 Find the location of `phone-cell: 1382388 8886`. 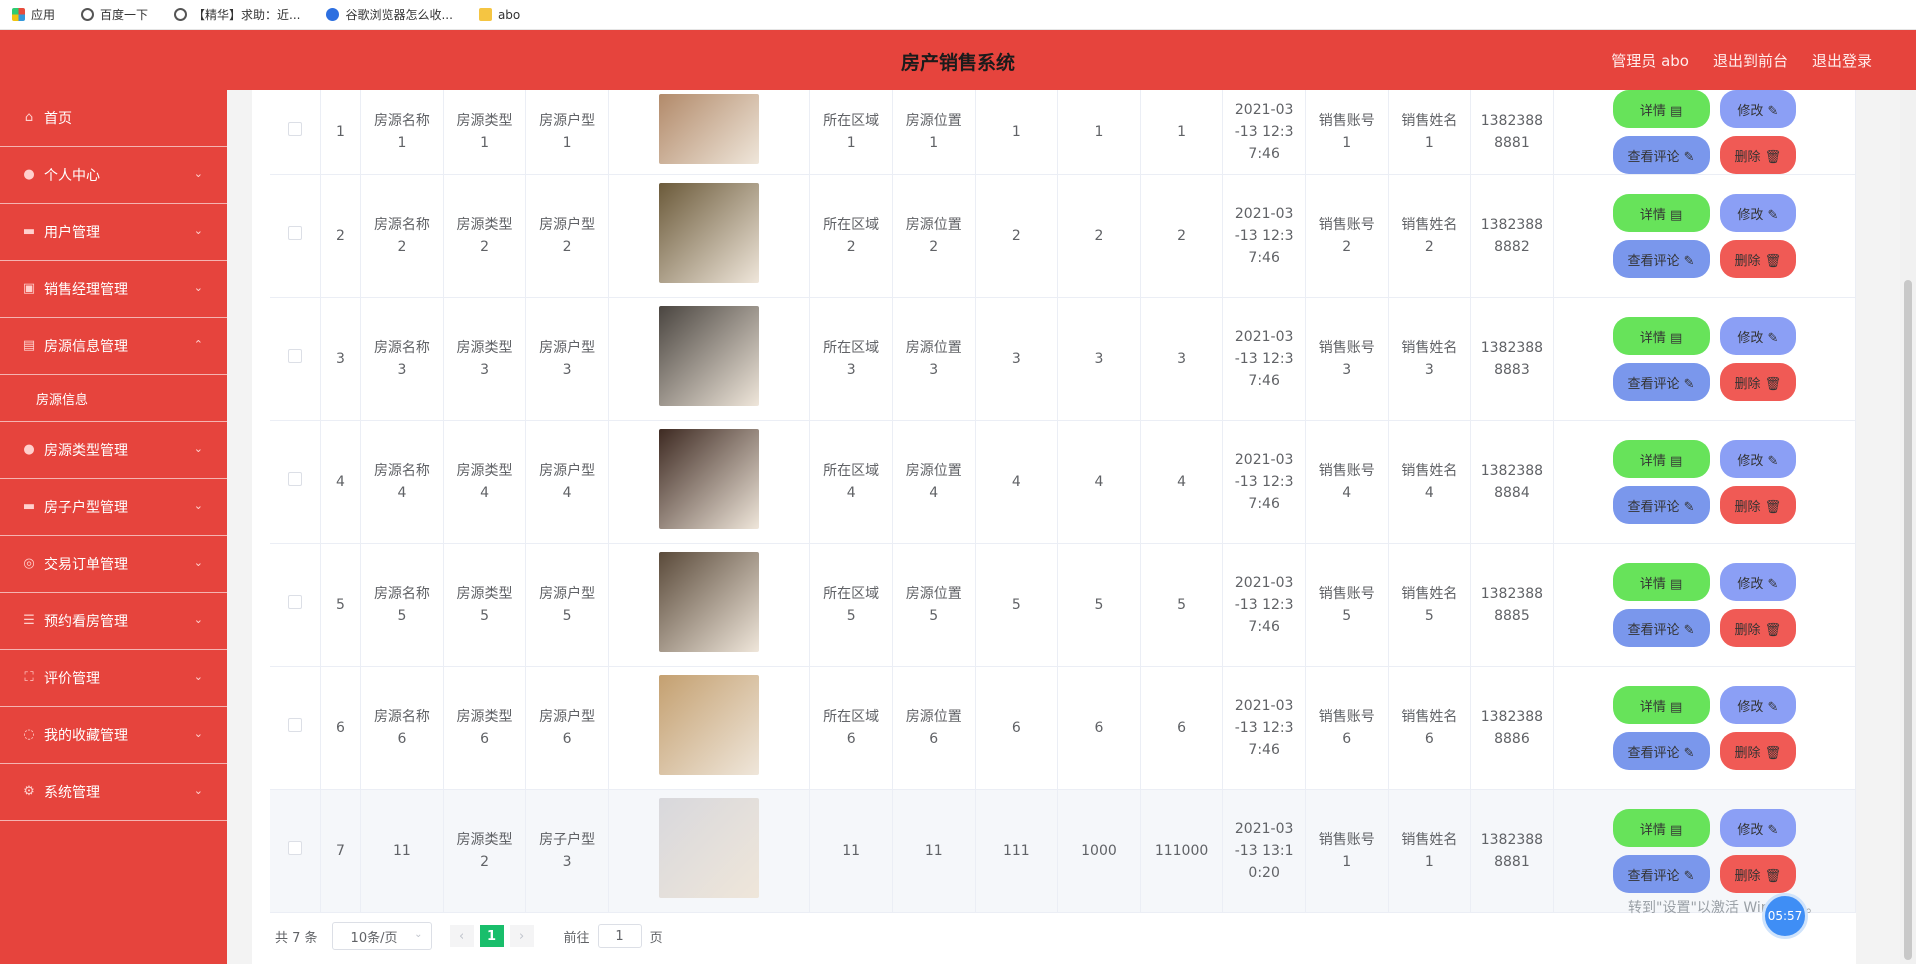

phone-cell: 1382388 8886 is located at coordinates (1512, 728).